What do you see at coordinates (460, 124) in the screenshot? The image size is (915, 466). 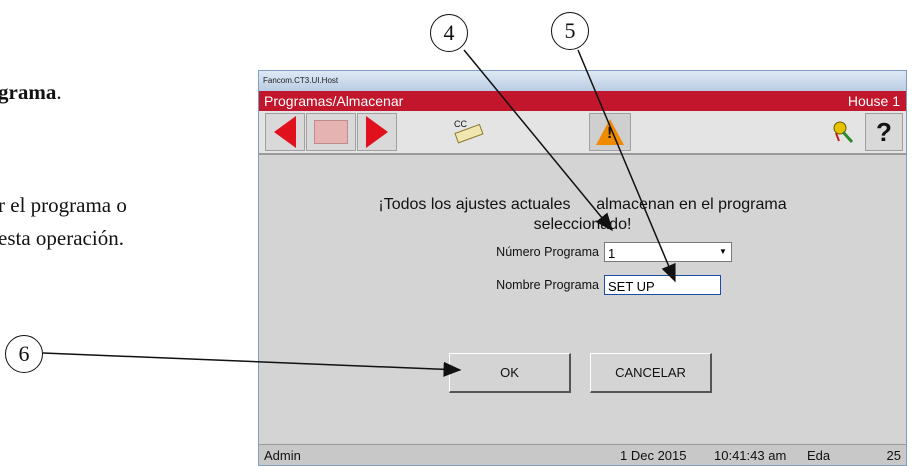 I see `svg-text: CC` at bounding box center [460, 124].